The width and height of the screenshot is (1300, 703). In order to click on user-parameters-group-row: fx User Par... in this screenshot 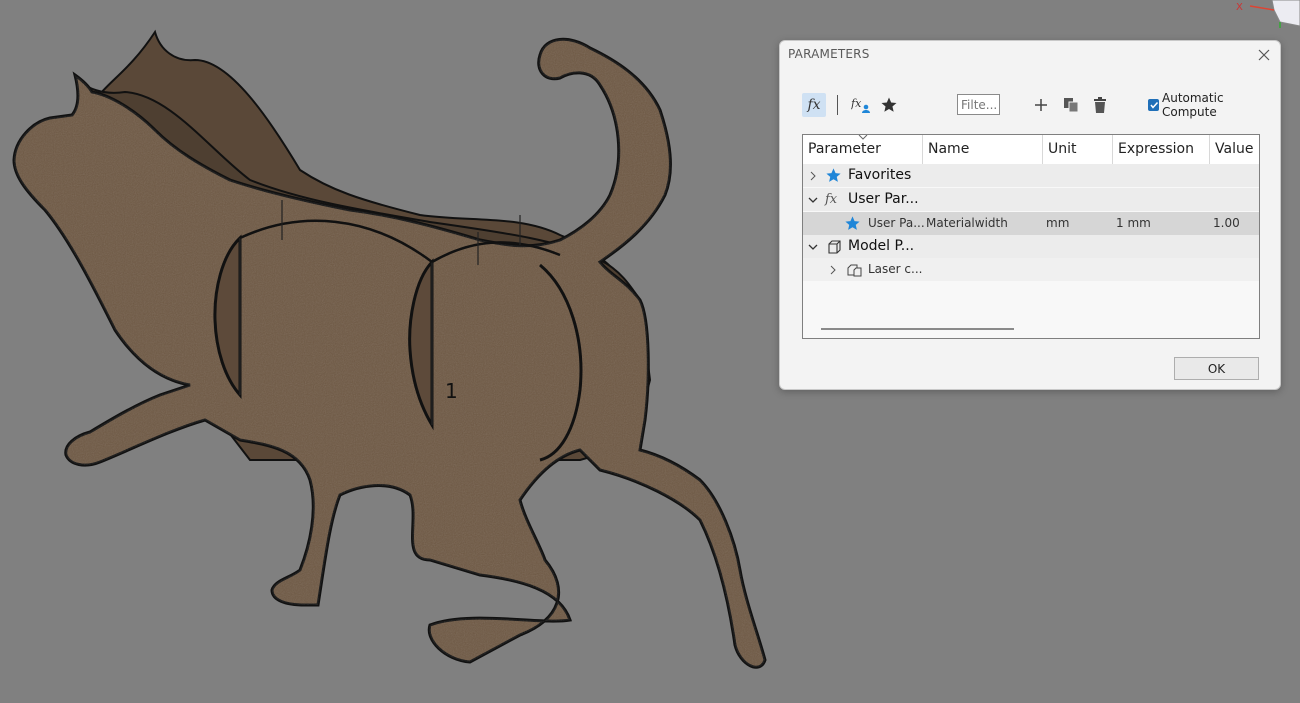, I will do `click(1031, 199)`.